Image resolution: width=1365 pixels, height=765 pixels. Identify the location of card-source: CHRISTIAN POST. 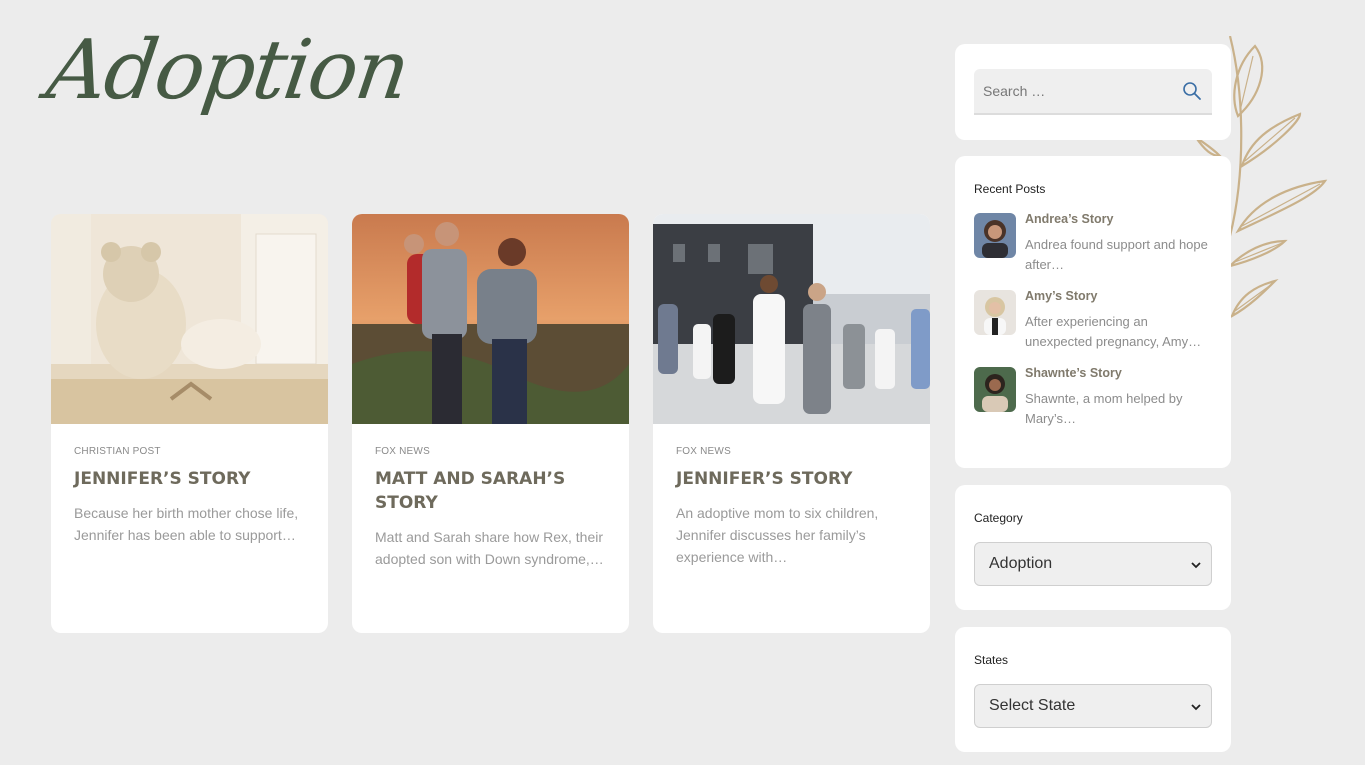
(117, 451).